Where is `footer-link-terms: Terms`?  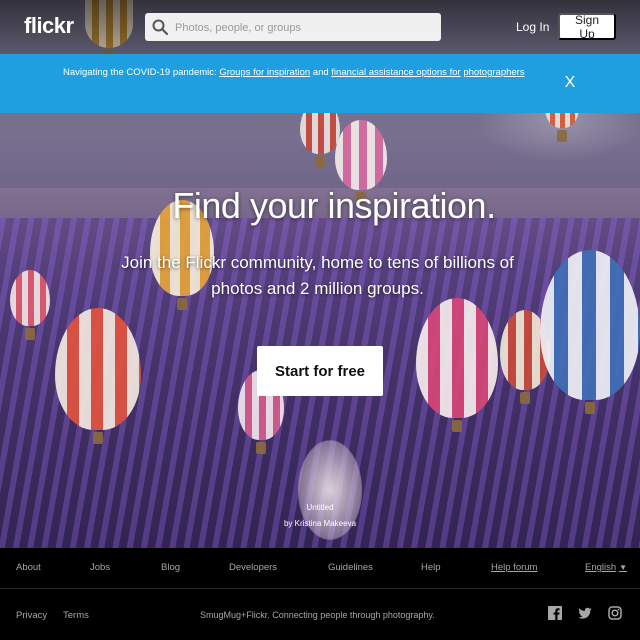 footer-link-terms: Terms is located at coordinates (76, 615).